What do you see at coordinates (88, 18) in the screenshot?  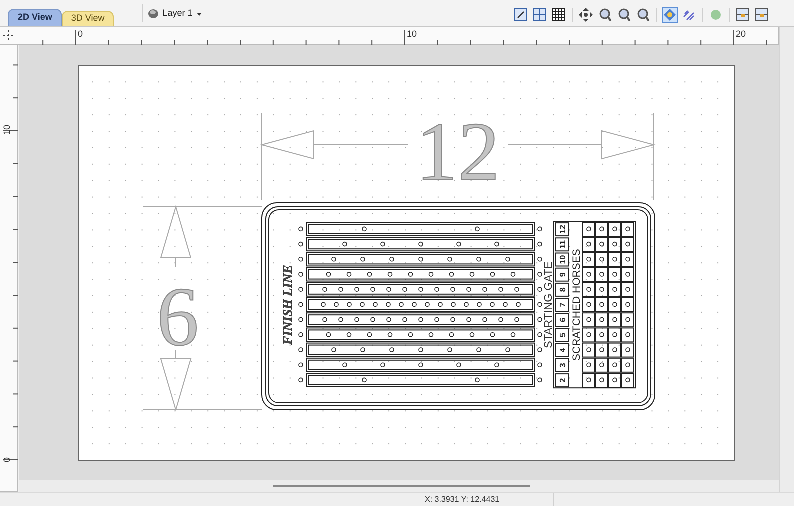 I see `view-tab: 3D View` at bounding box center [88, 18].